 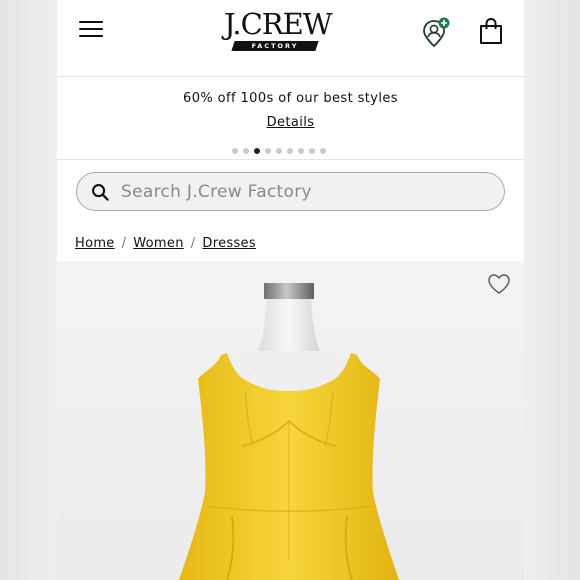 I want to click on search-bar, so click(x=290, y=191).